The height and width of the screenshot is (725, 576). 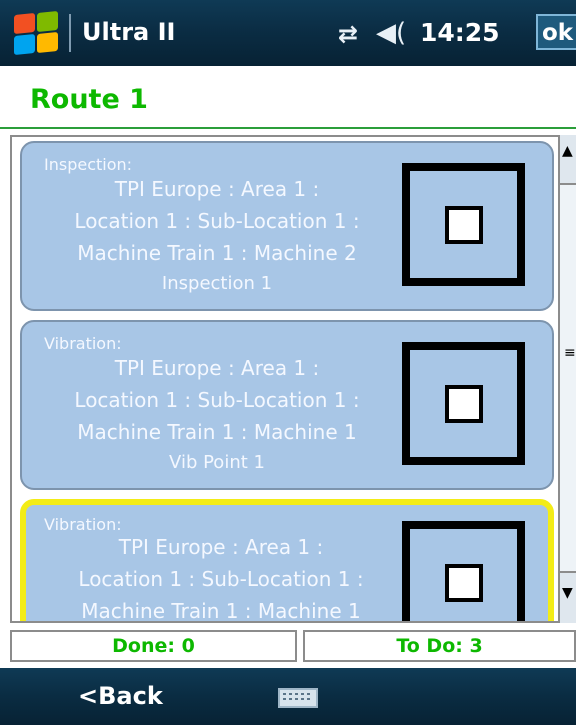 I want to click on point-name: Inspection 1, so click(x=217, y=283).